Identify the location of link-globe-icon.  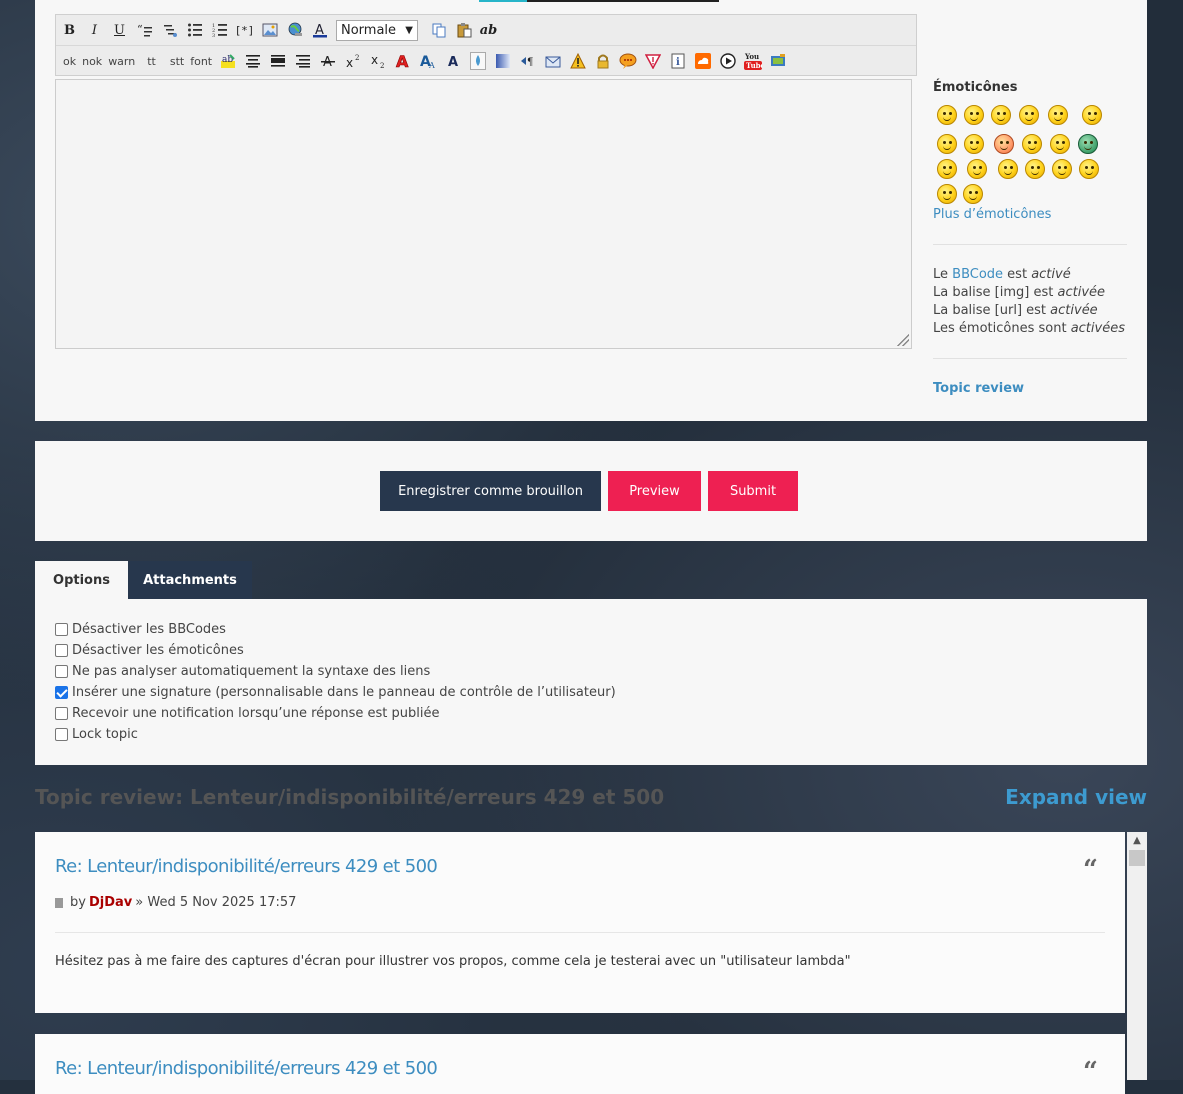
(294, 30).